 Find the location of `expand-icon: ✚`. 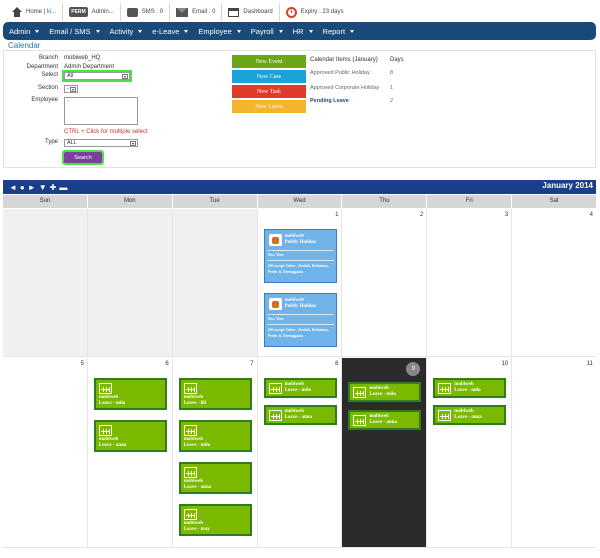

expand-icon: ✚ is located at coordinates (53, 187).